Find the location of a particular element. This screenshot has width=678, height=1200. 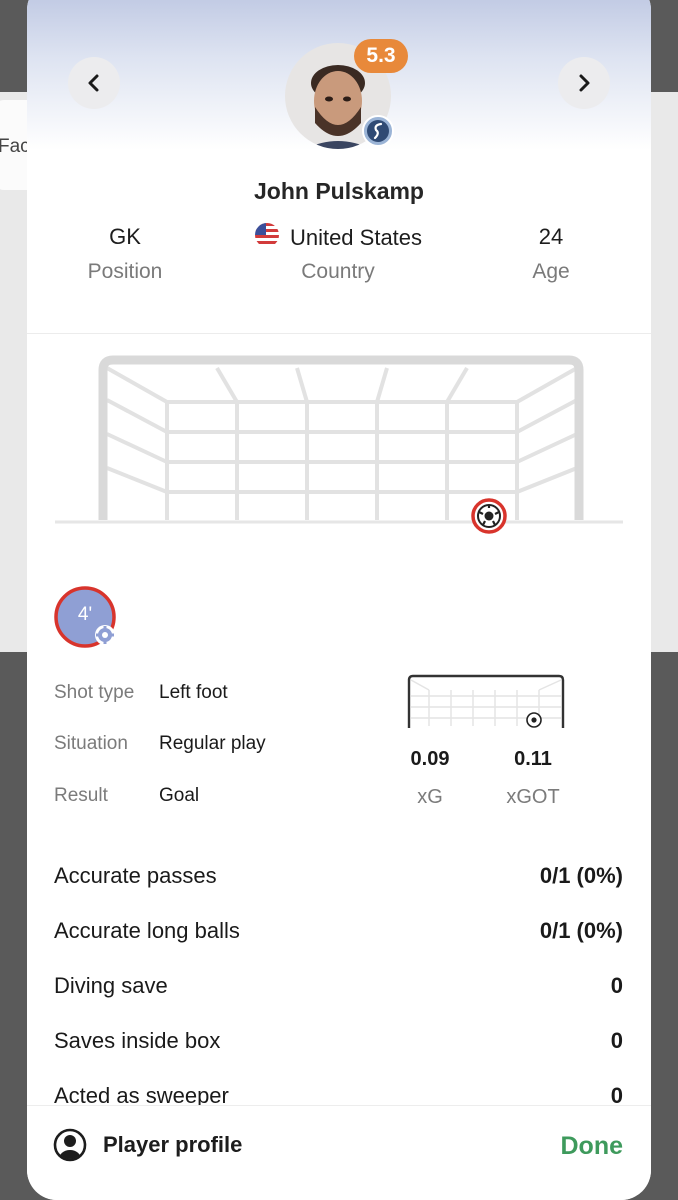

xgot-label: xGOT is located at coordinates (533, 797).